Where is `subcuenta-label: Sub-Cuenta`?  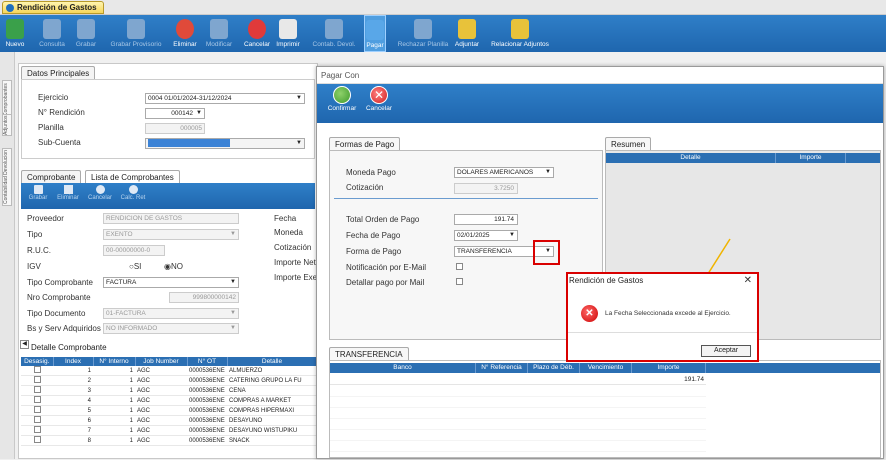 subcuenta-label: Sub-Cuenta is located at coordinates (59, 142).